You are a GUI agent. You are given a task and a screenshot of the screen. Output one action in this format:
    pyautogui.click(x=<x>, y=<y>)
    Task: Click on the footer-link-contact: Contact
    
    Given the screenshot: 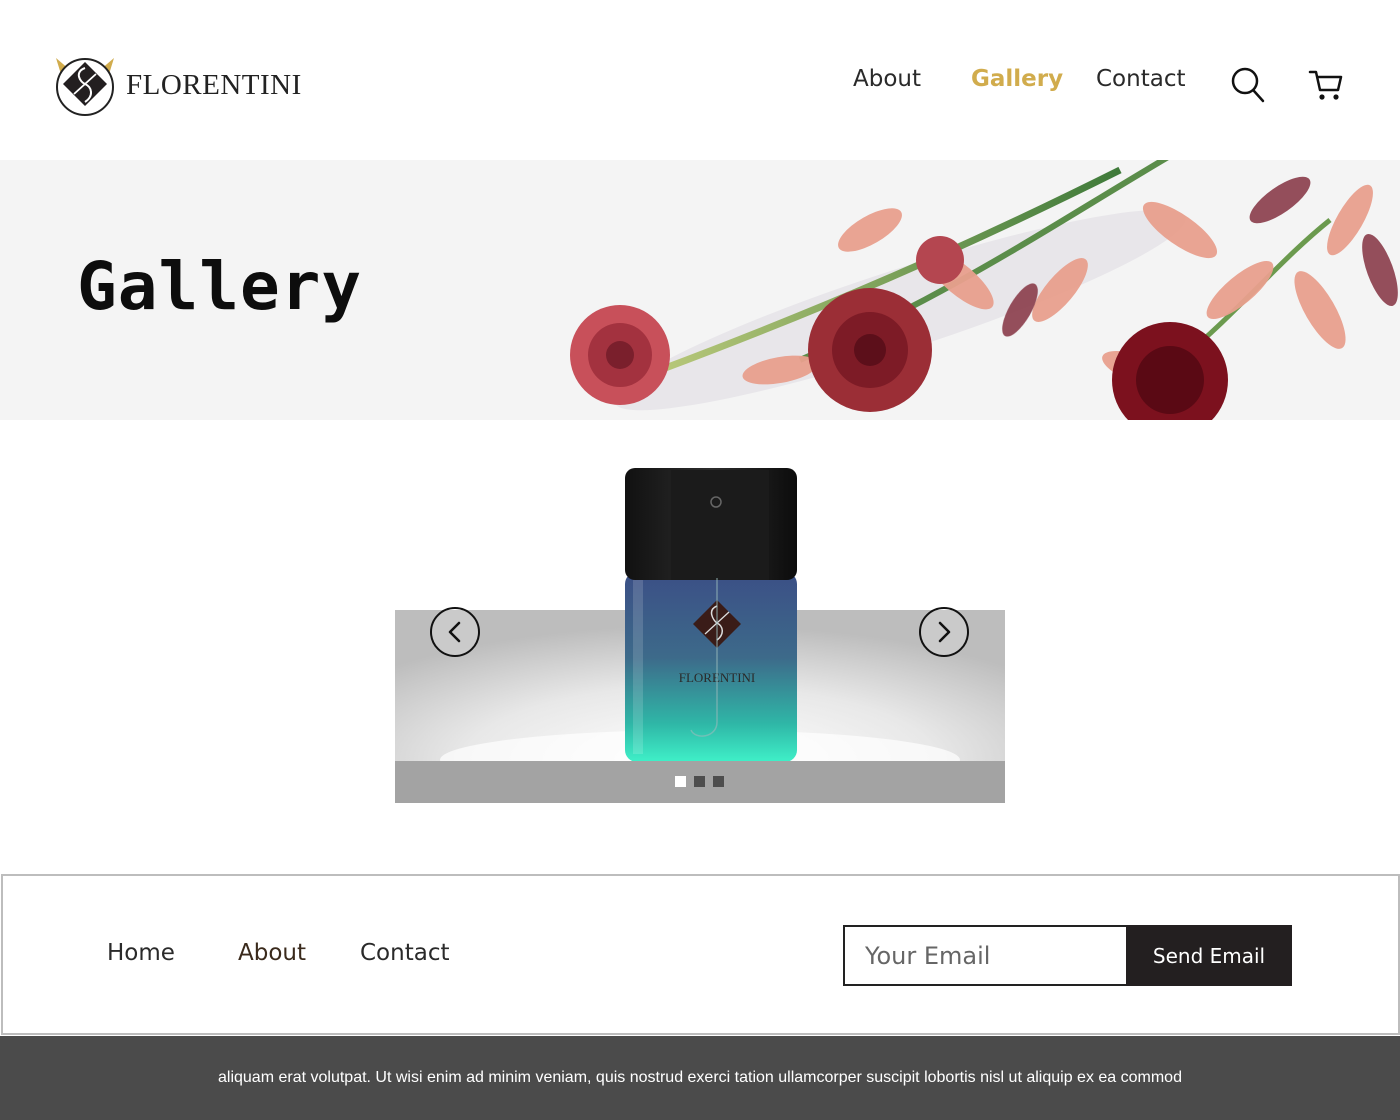 What is the action you would take?
    pyautogui.click(x=404, y=953)
    